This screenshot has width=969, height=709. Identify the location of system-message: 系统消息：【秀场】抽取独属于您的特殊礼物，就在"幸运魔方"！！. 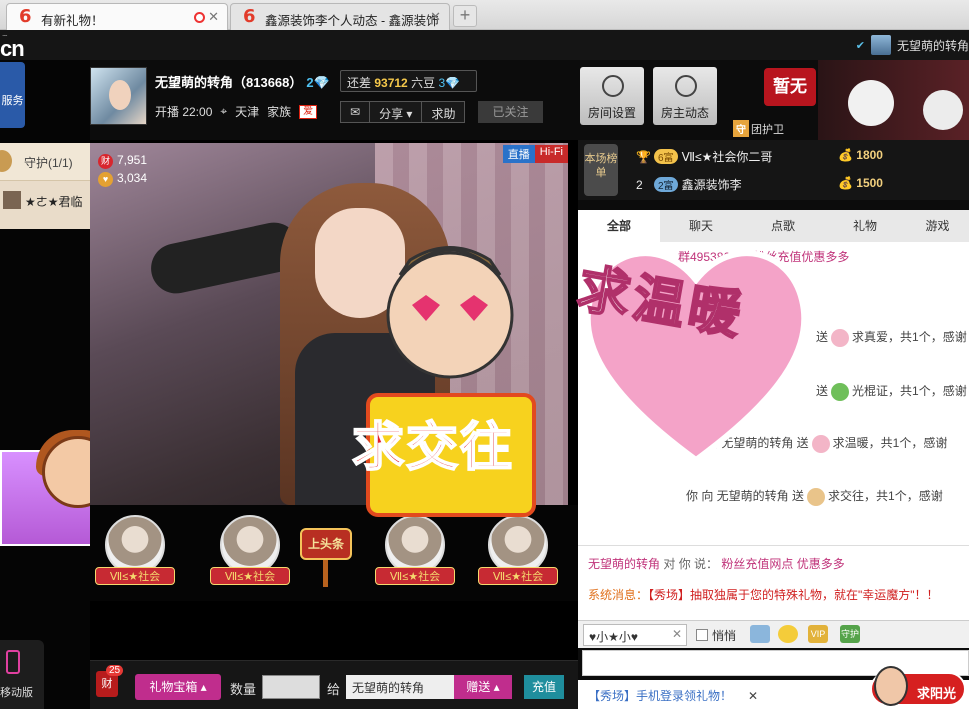
(763, 595).